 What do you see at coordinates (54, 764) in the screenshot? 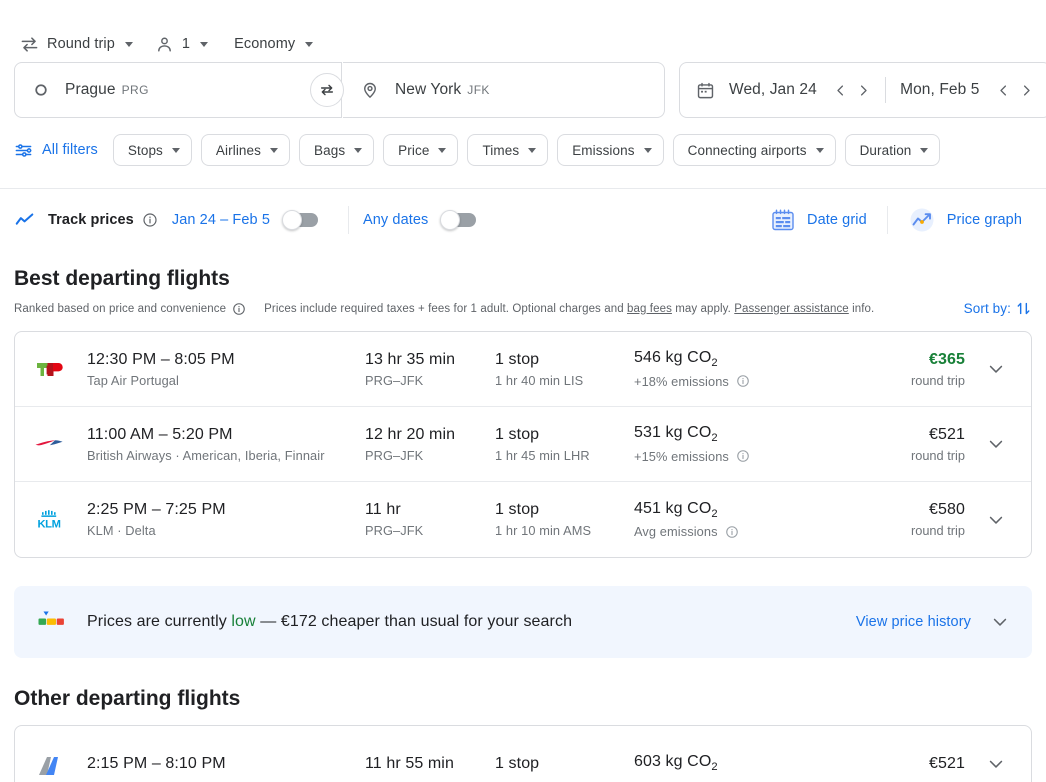
I see `generic-airline-logo` at bounding box center [54, 764].